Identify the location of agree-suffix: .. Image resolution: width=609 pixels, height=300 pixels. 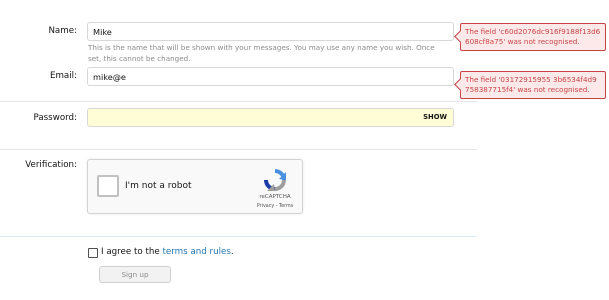
(232, 252).